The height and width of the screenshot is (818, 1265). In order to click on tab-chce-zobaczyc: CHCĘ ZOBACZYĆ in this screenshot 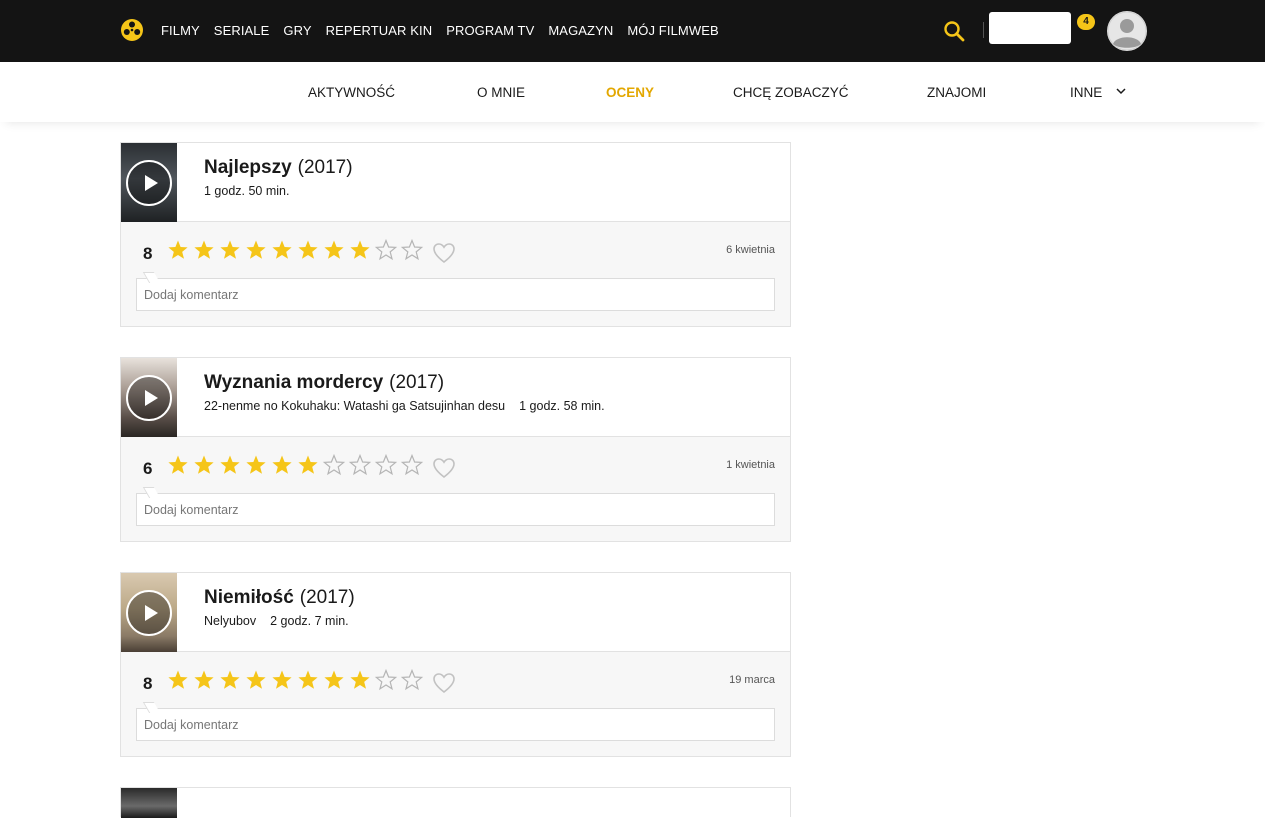, I will do `click(791, 93)`.